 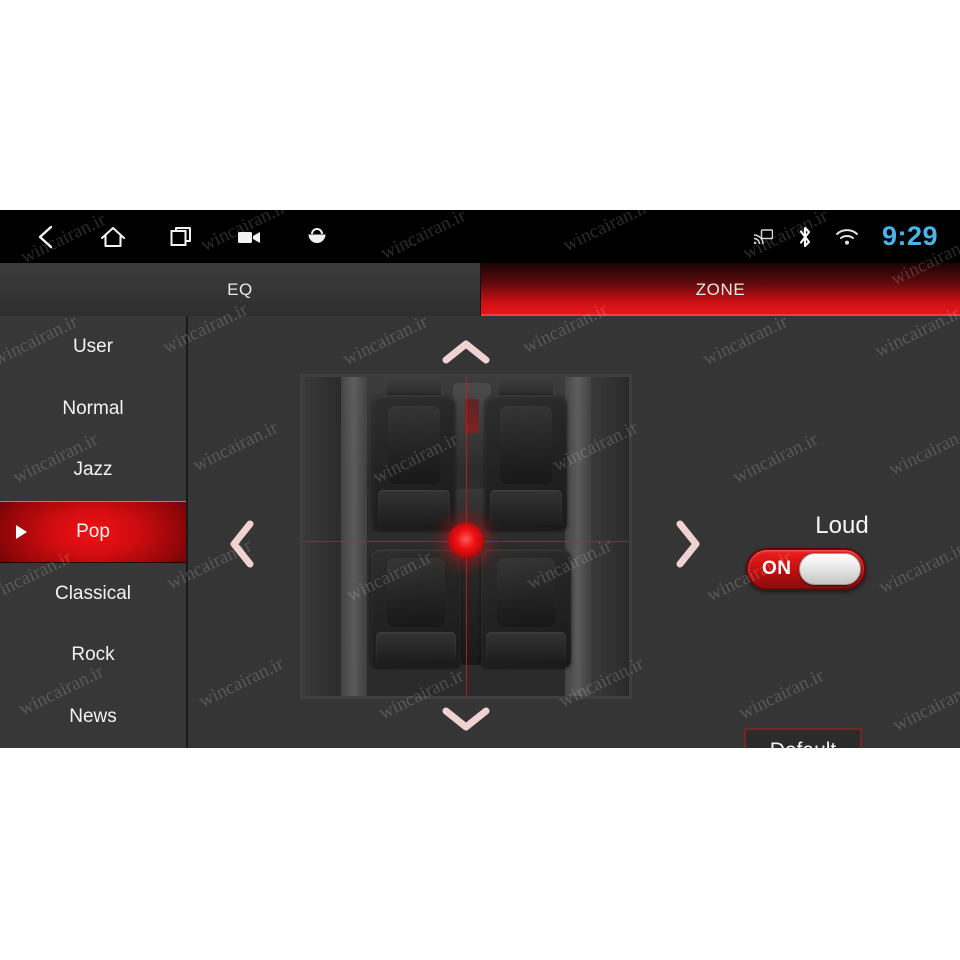 I want to click on sound-focus-point, so click(x=466, y=541).